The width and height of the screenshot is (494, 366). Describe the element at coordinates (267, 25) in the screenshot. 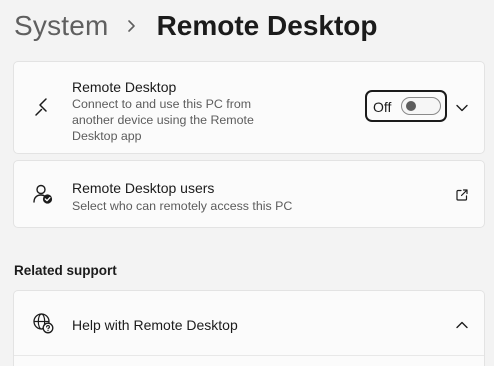

I see `page-title: Remote Desktop` at that location.